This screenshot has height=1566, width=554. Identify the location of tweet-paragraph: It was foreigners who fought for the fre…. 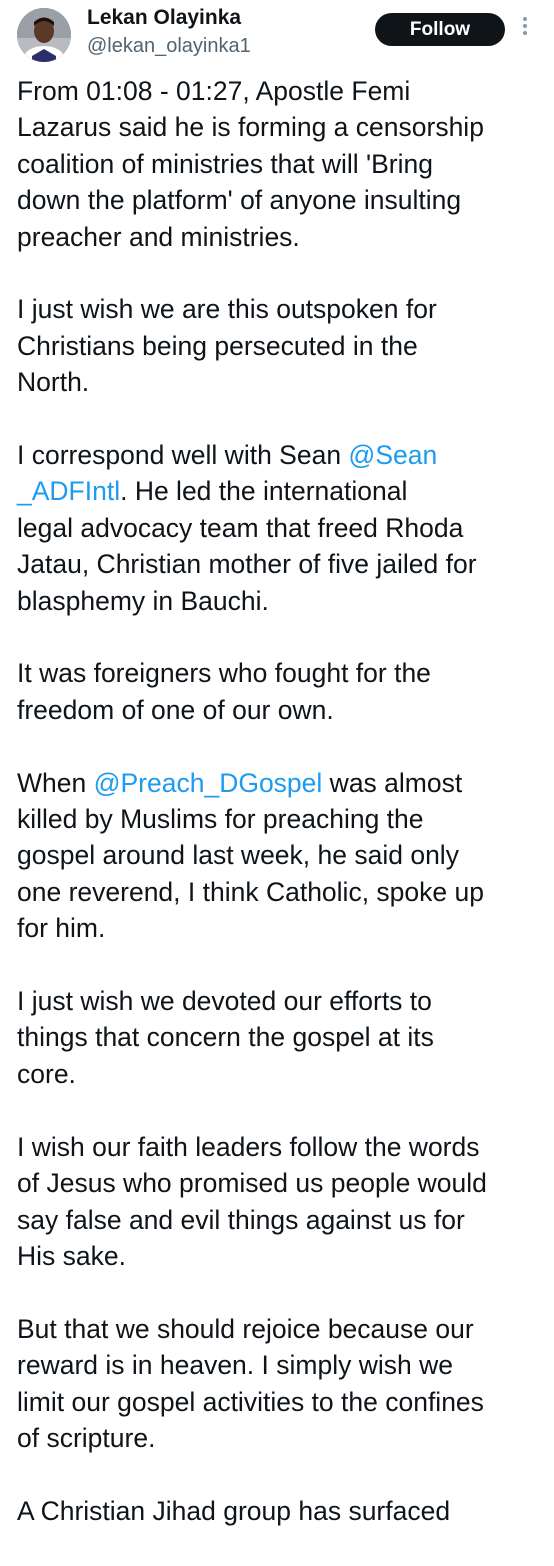
(282, 691).